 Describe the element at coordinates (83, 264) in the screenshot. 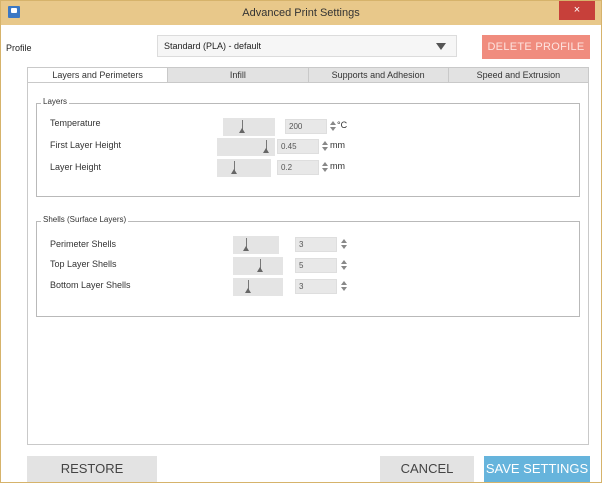

I see `top-layer-shells-label: Top Layer Shells` at that location.